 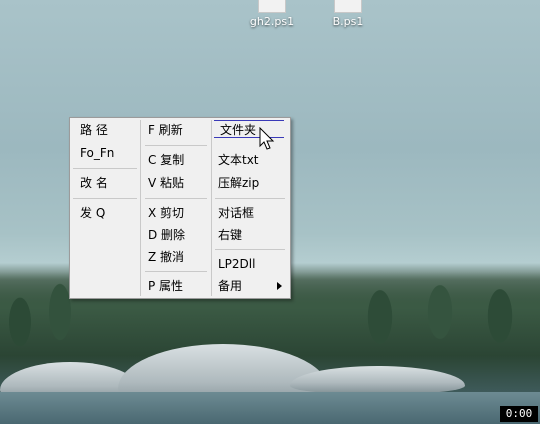 I want to click on mouse-pointer-icon, so click(x=267, y=138).